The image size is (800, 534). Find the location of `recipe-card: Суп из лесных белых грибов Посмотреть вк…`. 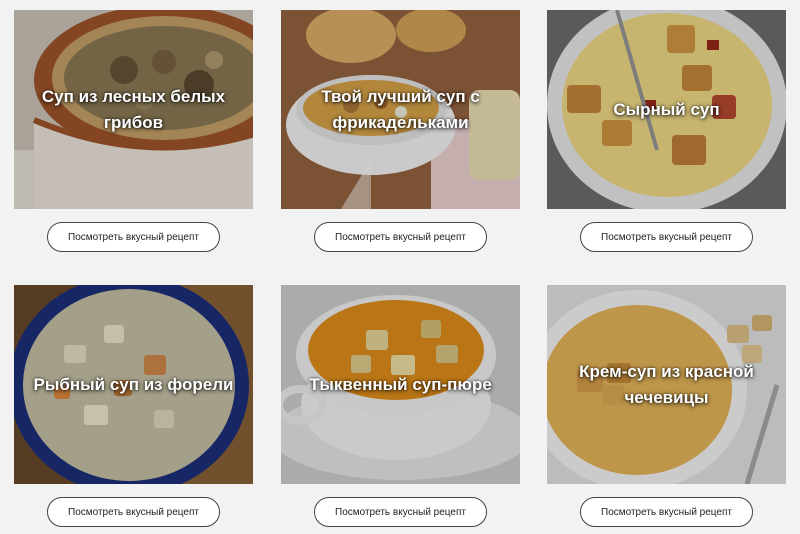

recipe-card: Суп из лесных белых грибов Посмотреть вк… is located at coordinates (133, 131).